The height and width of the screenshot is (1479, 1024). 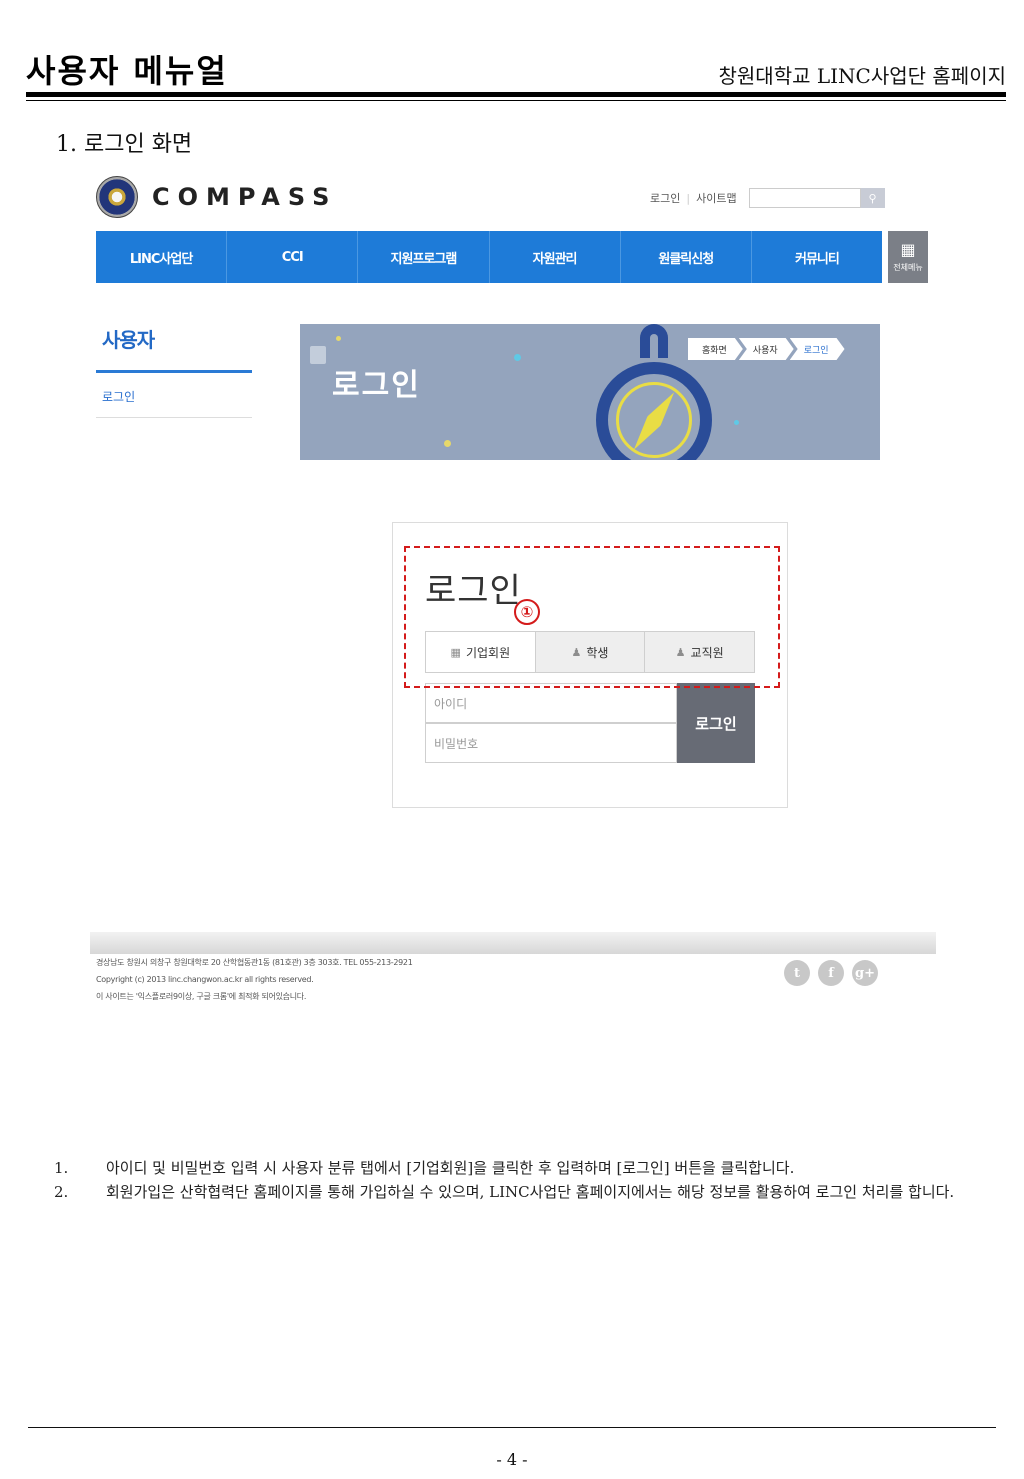 What do you see at coordinates (512, 1427) in the screenshot?
I see `page-footer-rule` at bounding box center [512, 1427].